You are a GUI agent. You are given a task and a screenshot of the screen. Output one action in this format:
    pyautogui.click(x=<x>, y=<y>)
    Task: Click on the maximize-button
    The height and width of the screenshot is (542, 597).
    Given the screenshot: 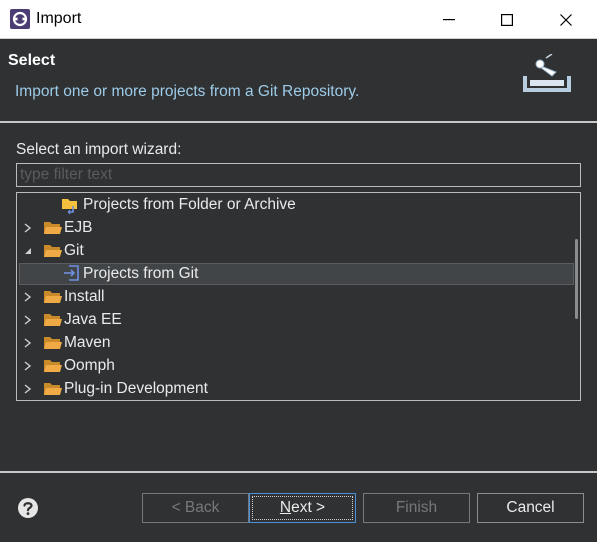 What is the action you would take?
    pyautogui.click(x=507, y=19)
    